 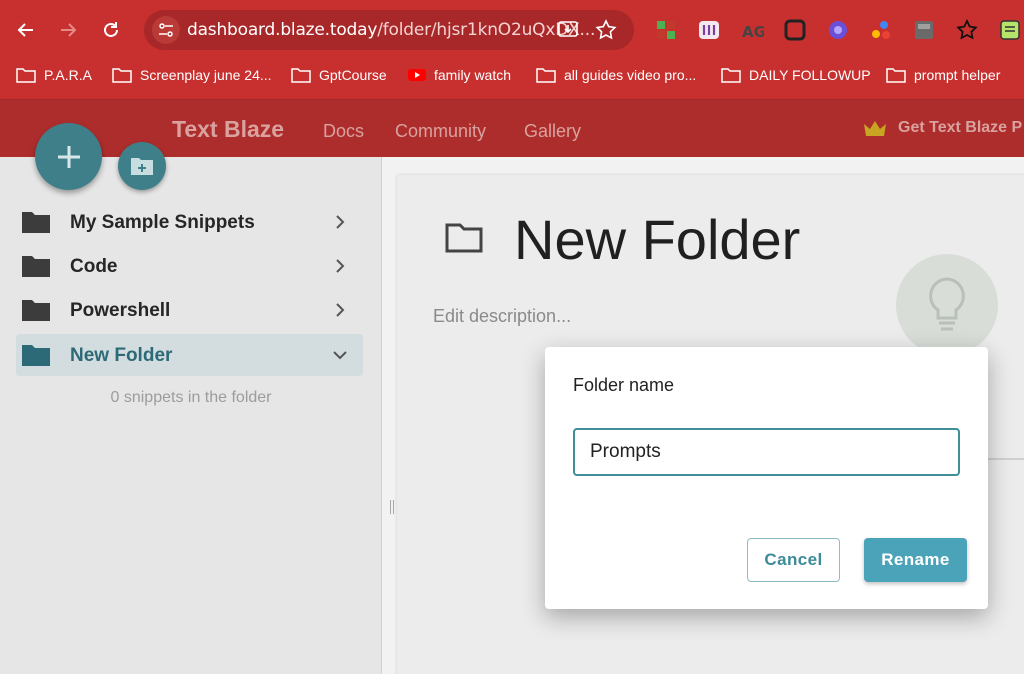 I want to click on rename-button: Rename, so click(x=915, y=560).